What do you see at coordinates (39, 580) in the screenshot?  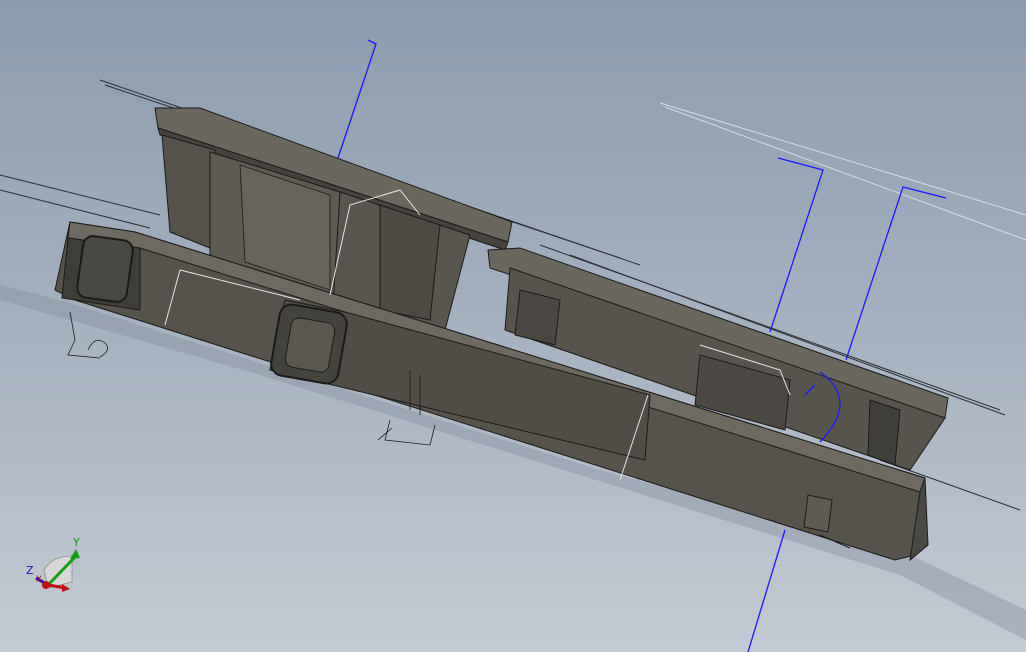 I see `triad-x-label: X` at bounding box center [39, 580].